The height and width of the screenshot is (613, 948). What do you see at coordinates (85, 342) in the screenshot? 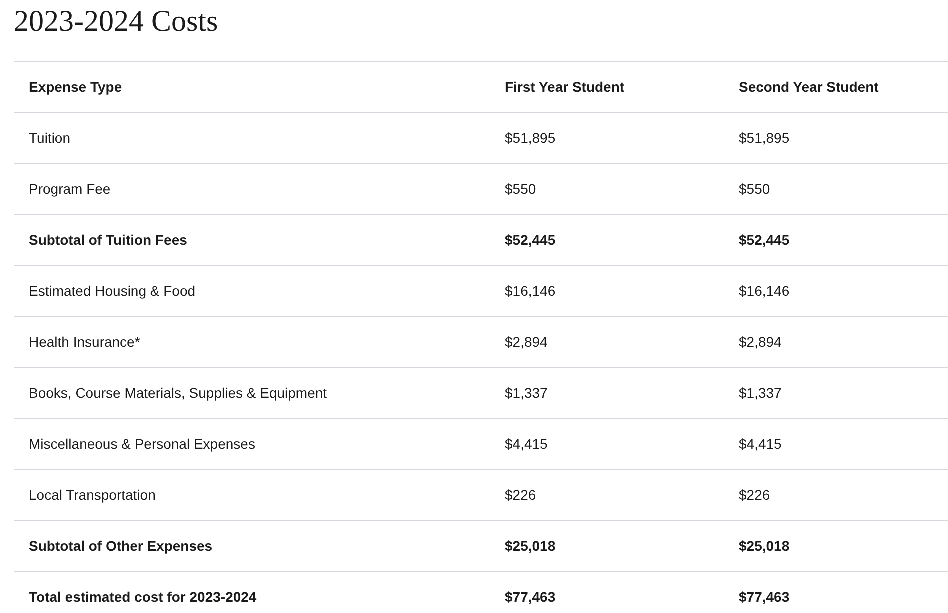
I see `table-cell-text: Health Insurance*` at bounding box center [85, 342].